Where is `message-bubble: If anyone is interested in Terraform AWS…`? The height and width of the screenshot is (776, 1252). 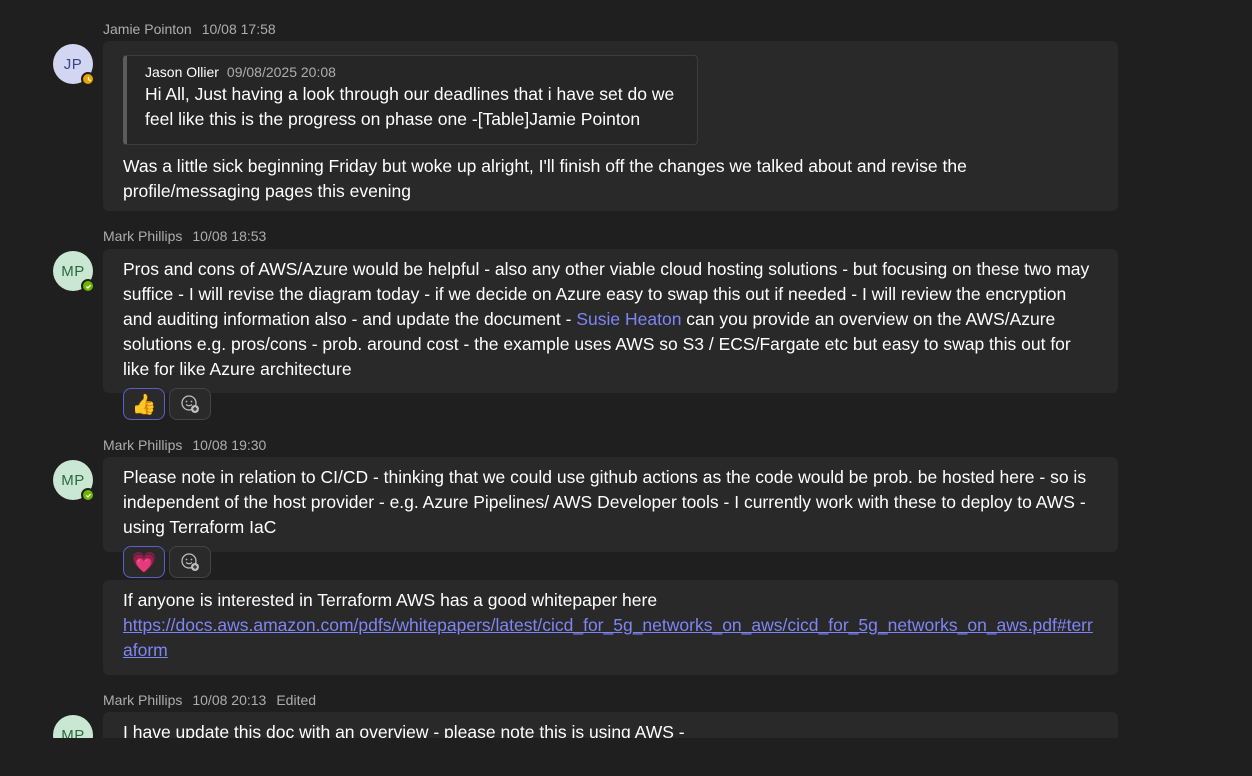 message-bubble: If anyone is interested in Terraform AWS… is located at coordinates (610, 627).